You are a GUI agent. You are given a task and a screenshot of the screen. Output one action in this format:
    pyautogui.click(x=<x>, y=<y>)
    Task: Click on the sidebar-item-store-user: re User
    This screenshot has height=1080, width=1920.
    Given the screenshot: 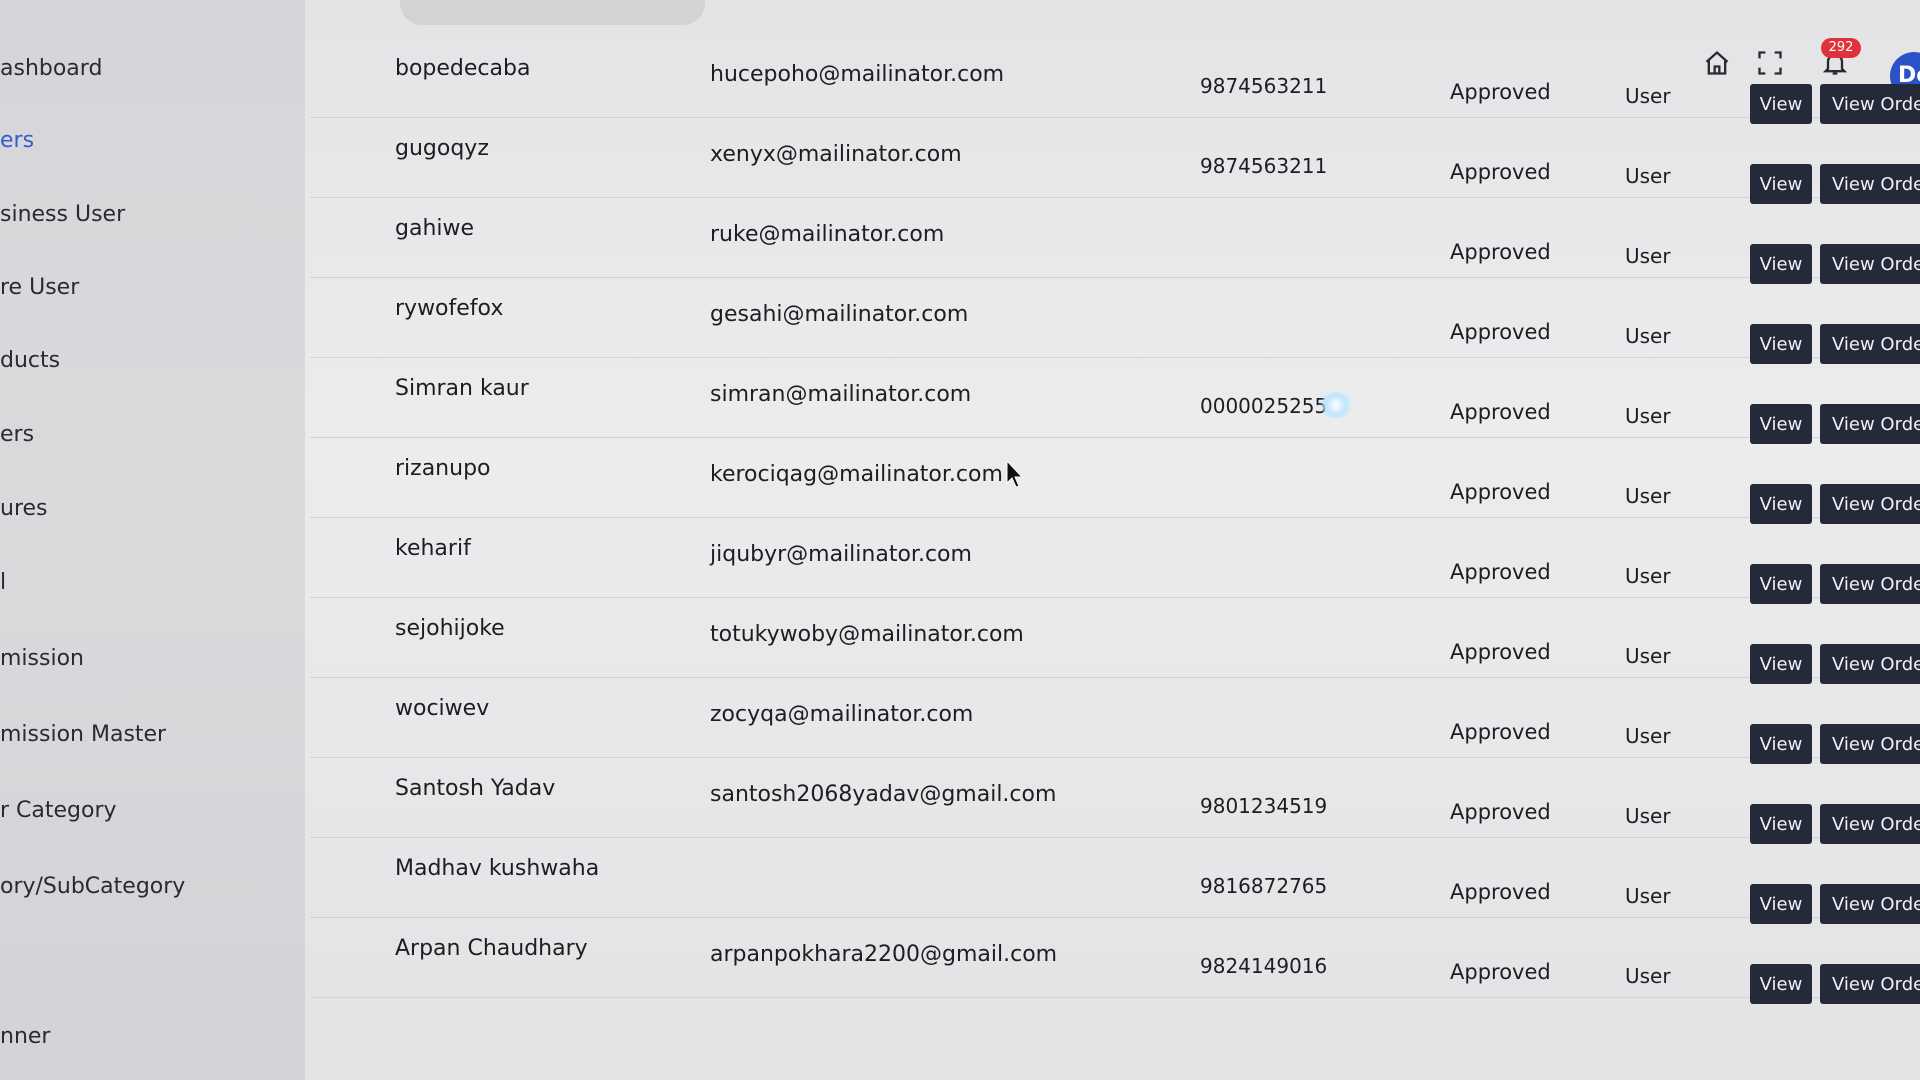 What is the action you would take?
    pyautogui.click(x=39, y=287)
    